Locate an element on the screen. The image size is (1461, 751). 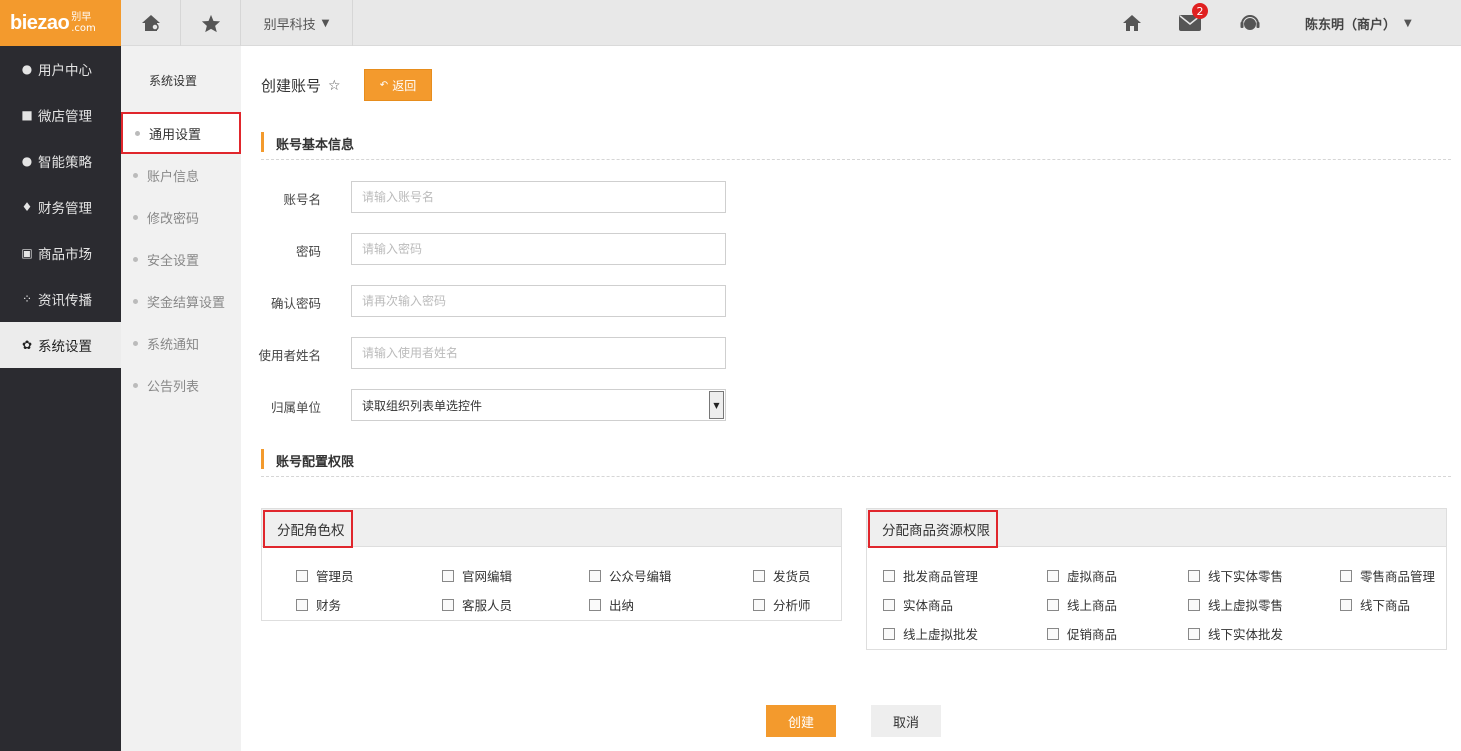
top-bar: biezao 别早 .com 别早科技 ▼ 2 陈东明（商户） ▼ is located at coordinates (730, 23).